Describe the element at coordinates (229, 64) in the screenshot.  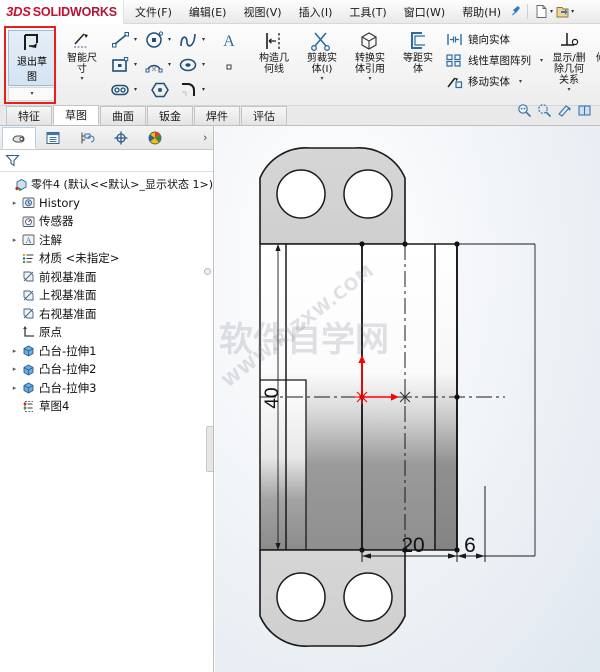
I see `point-button` at that location.